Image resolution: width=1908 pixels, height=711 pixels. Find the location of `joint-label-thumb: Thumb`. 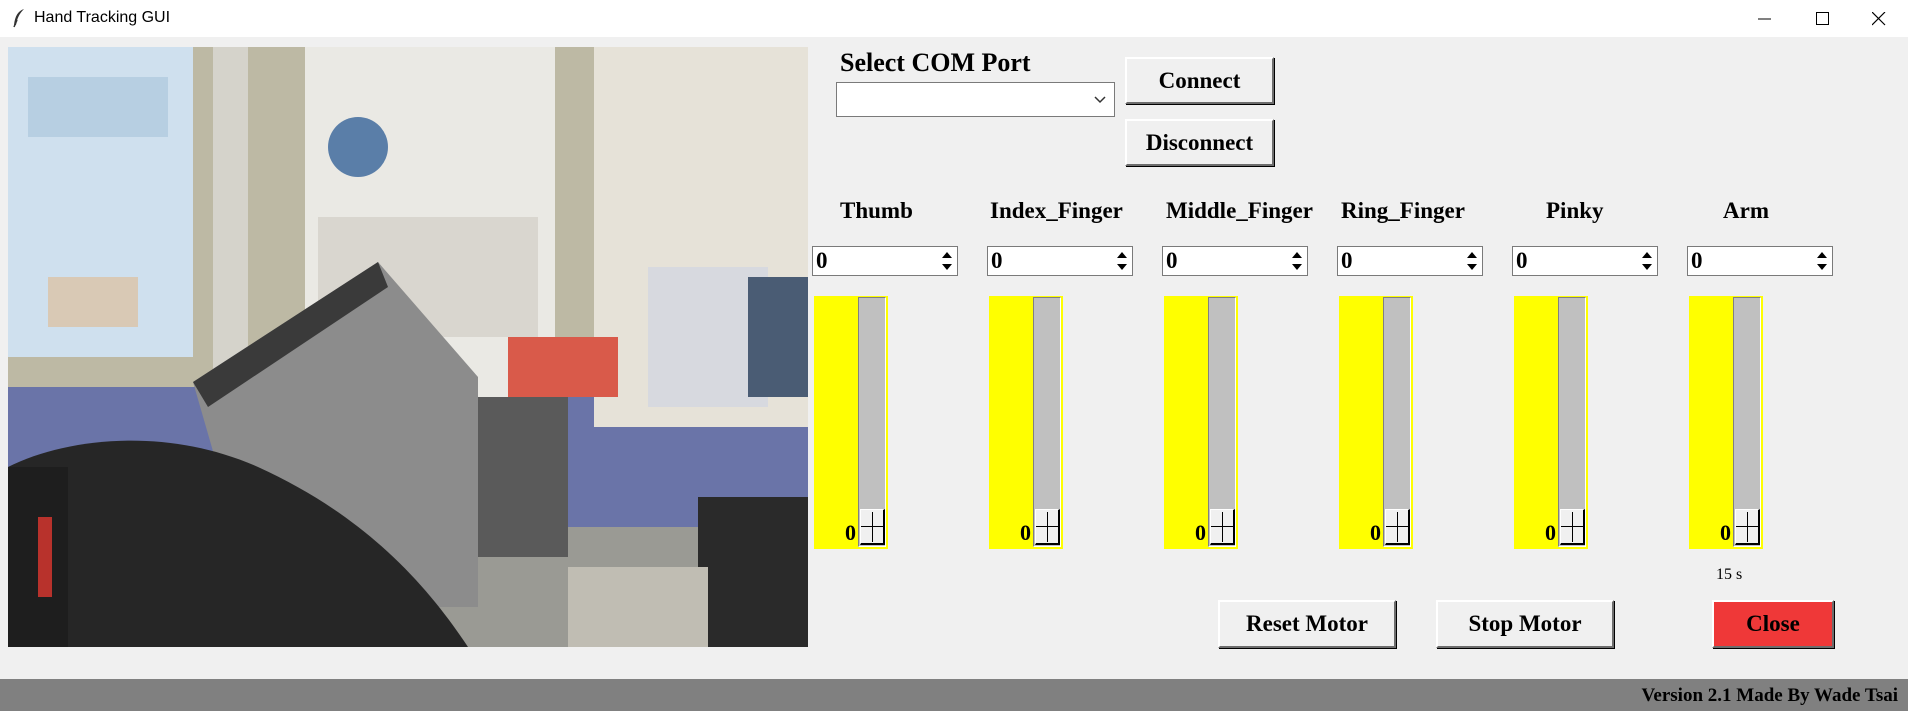

joint-label-thumb: Thumb is located at coordinates (876, 210).